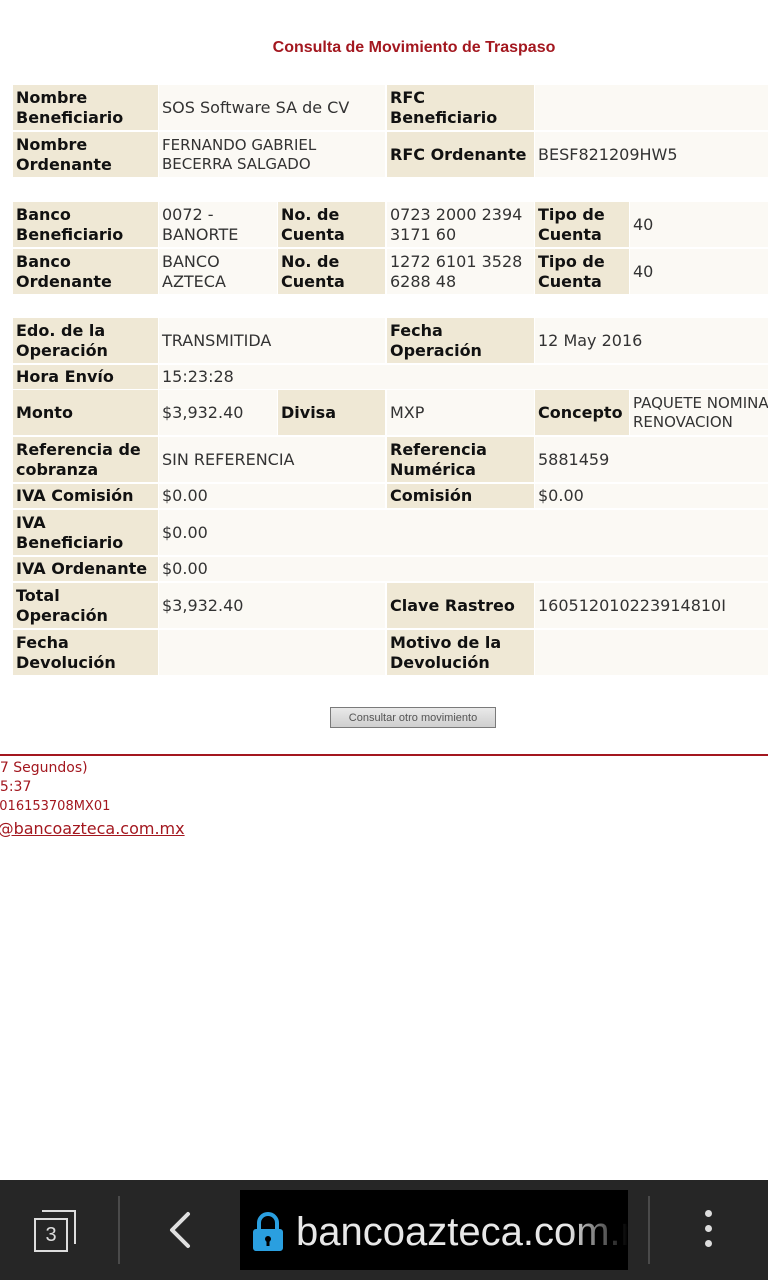 The image size is (768, 1280). I want to click on tabs-button: 3, so click(58, 1231).